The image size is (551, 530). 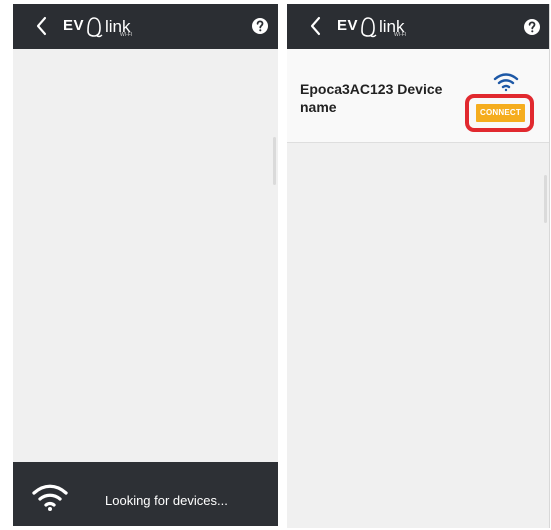 I want to click on right-logo-prefix: EV, so click(x=348, y=25).